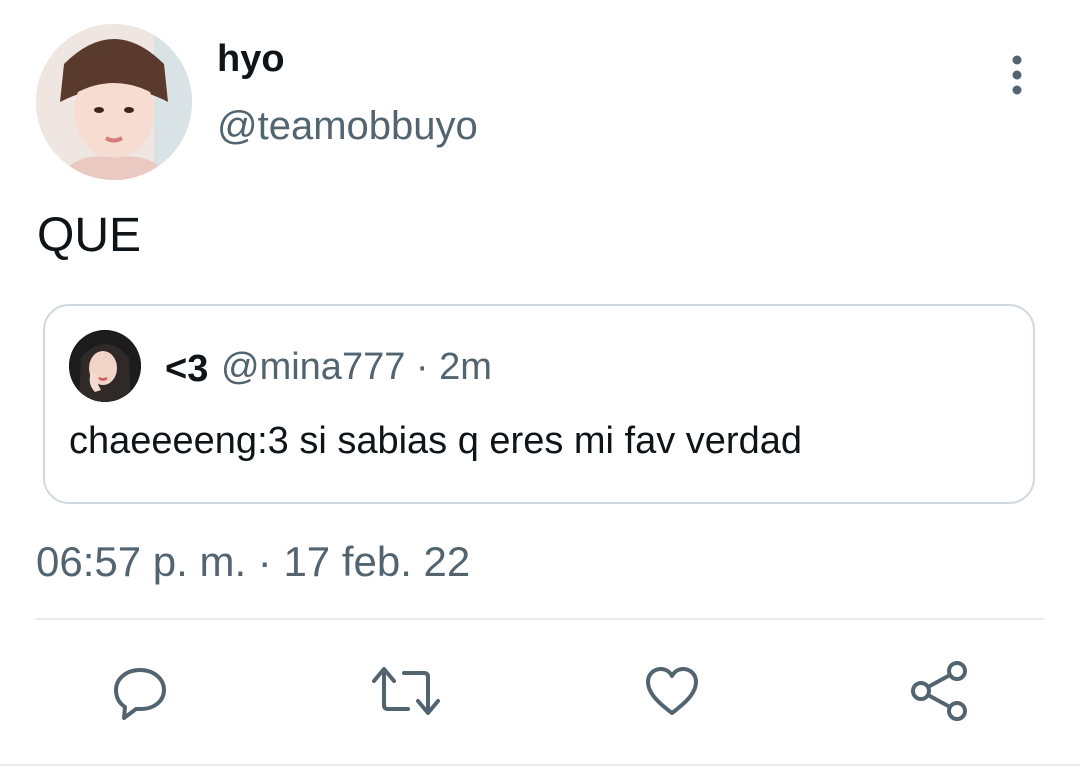  I want to click on tweet-timestamp: 06:57 p. m. · 17 feb. 22, so click(253, 561).